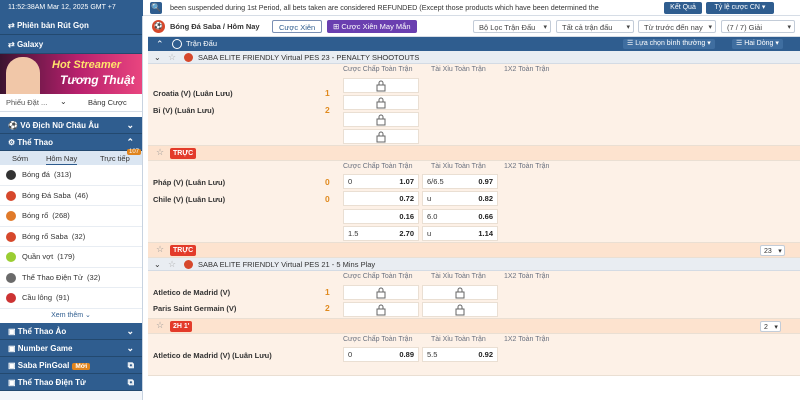 Image resolution: width=800 pixels, height=400 pixels. I want to click on compact-version-button: ⇄ Phiên bản Rút Gọn, so click(71, 25).